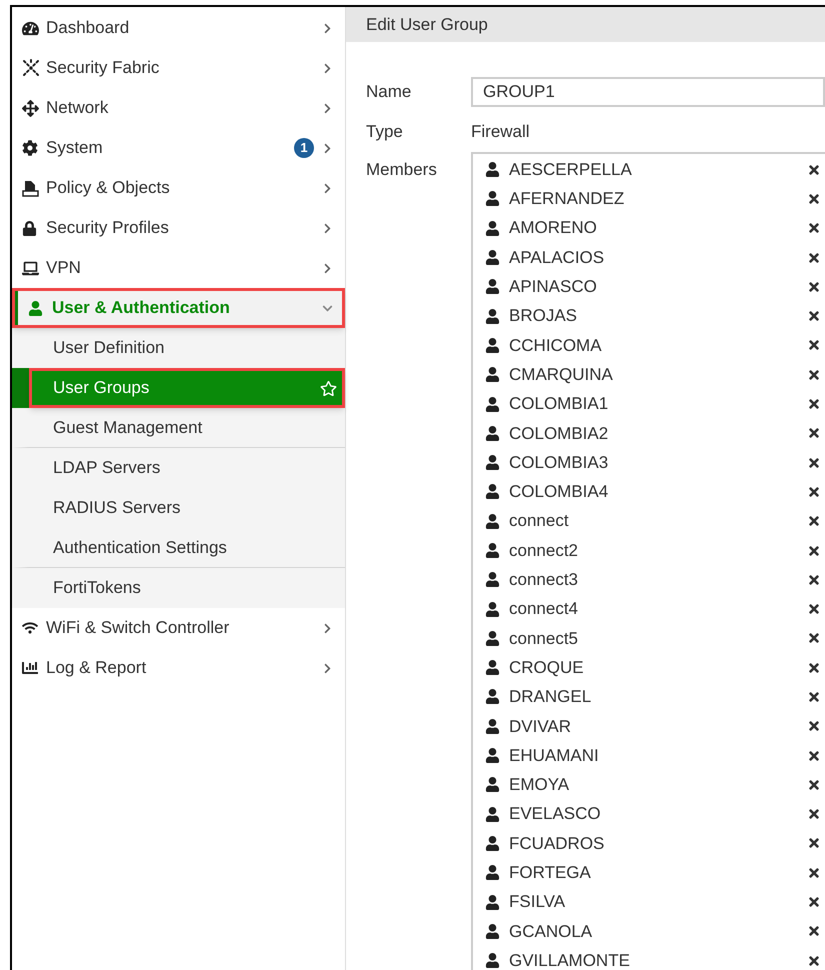 This screenshot has width=825, height=970. Describe the element at coordinates (178, 188) in the screenshot. I see `nav-item: Policy & Objects` at that location.